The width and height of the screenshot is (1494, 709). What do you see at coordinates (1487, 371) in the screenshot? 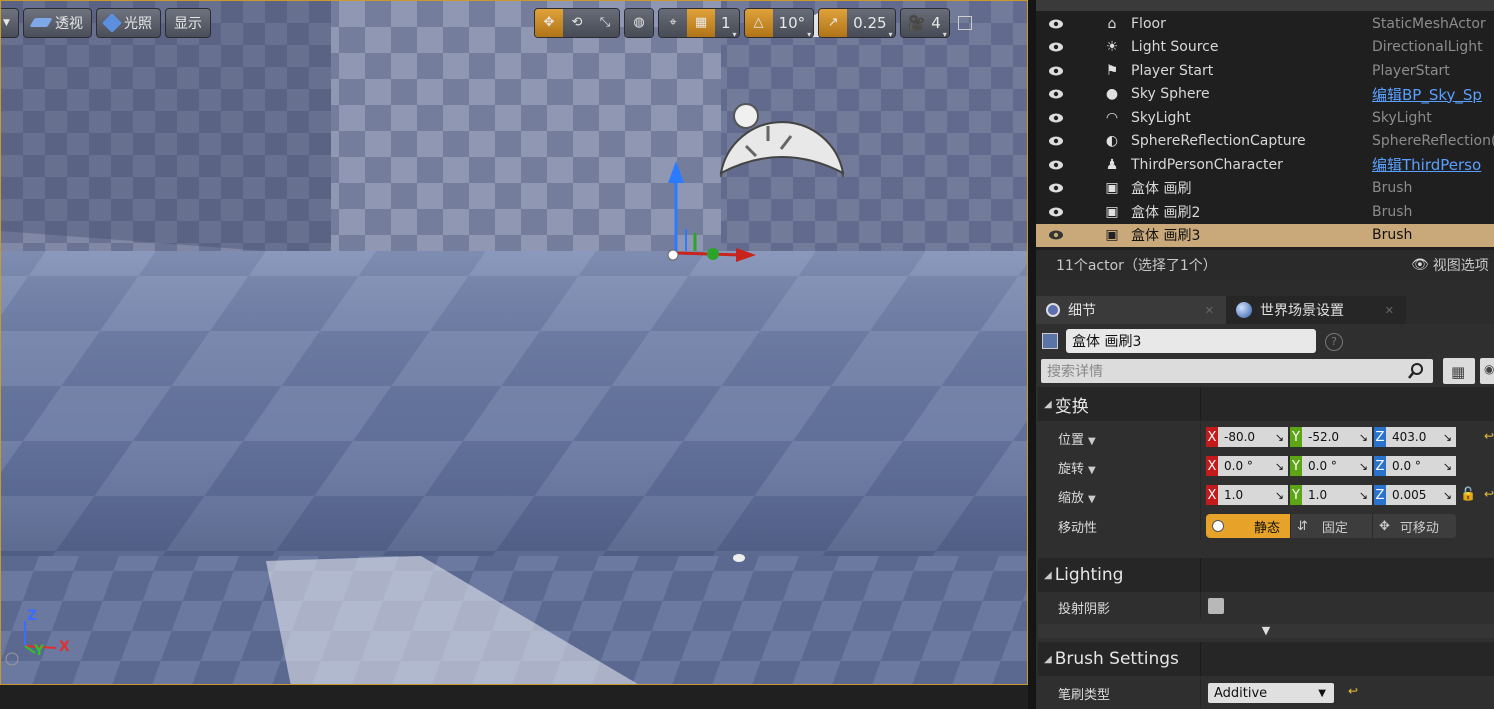
I see `details-view-options-button: ◉` at bounding box center [1487, 371].